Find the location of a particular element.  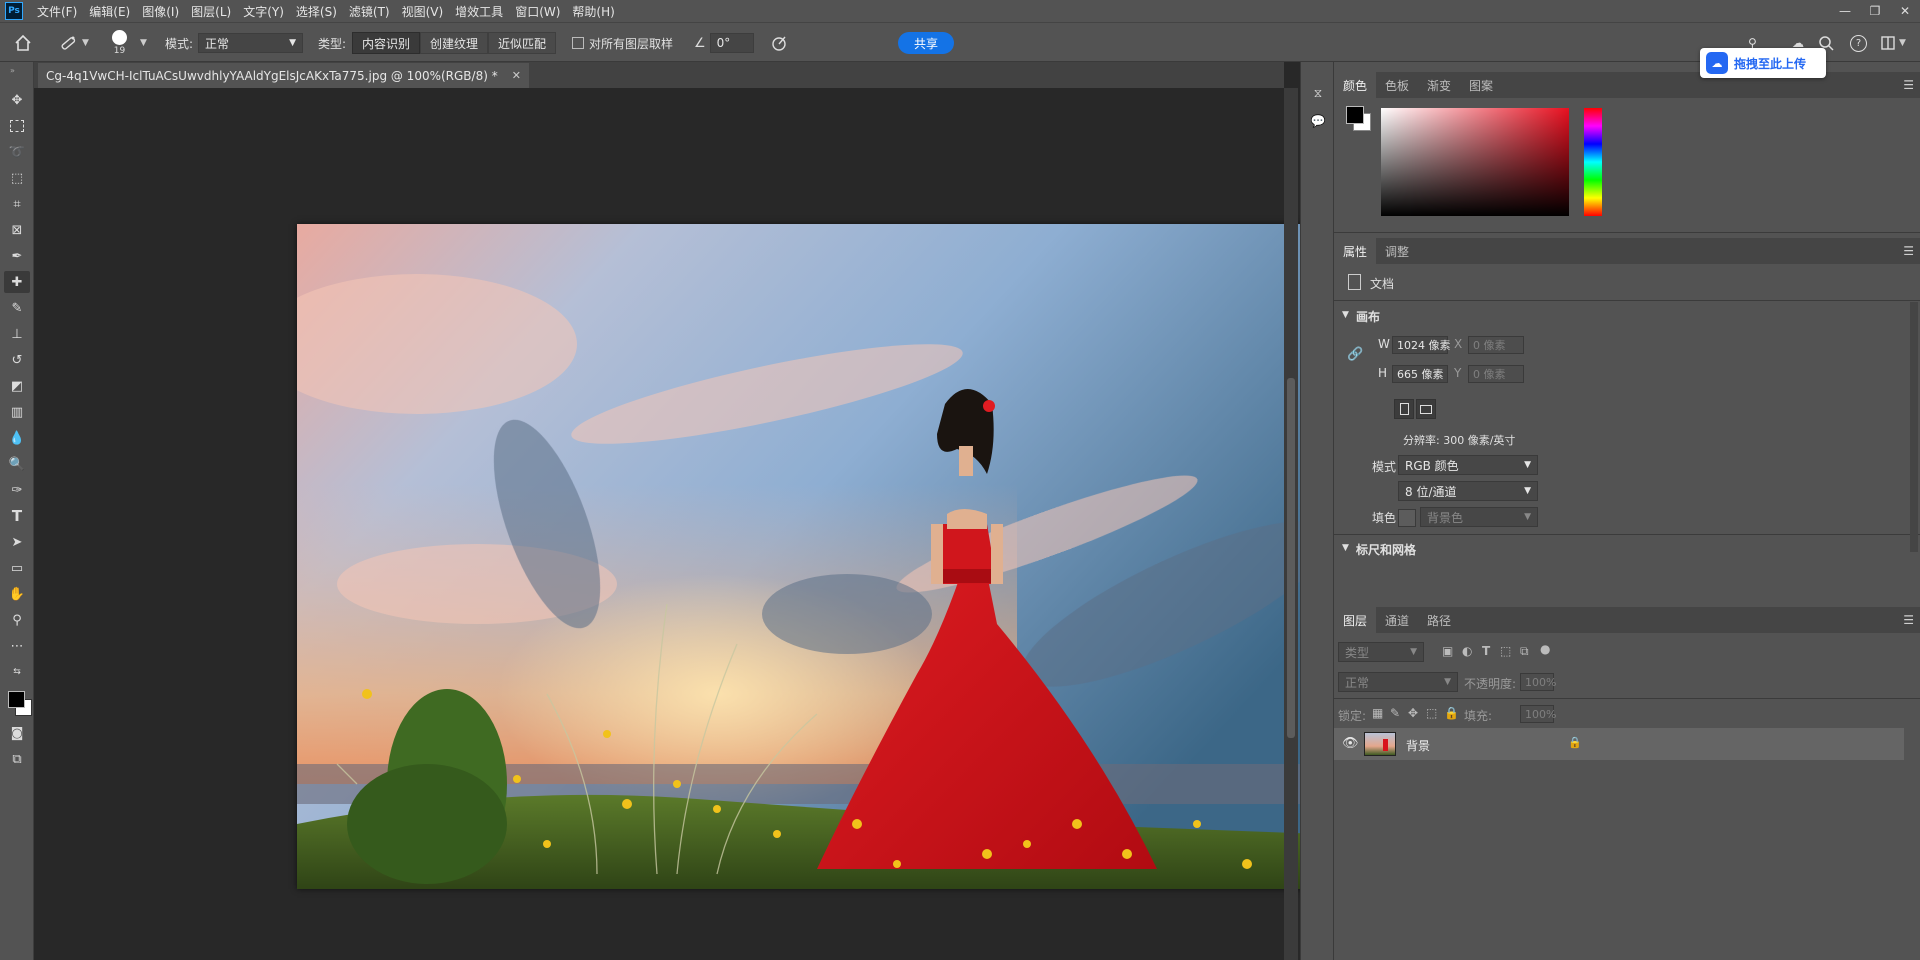

lock-all-icon: 🔒 is located at coordinates (1451, 713).